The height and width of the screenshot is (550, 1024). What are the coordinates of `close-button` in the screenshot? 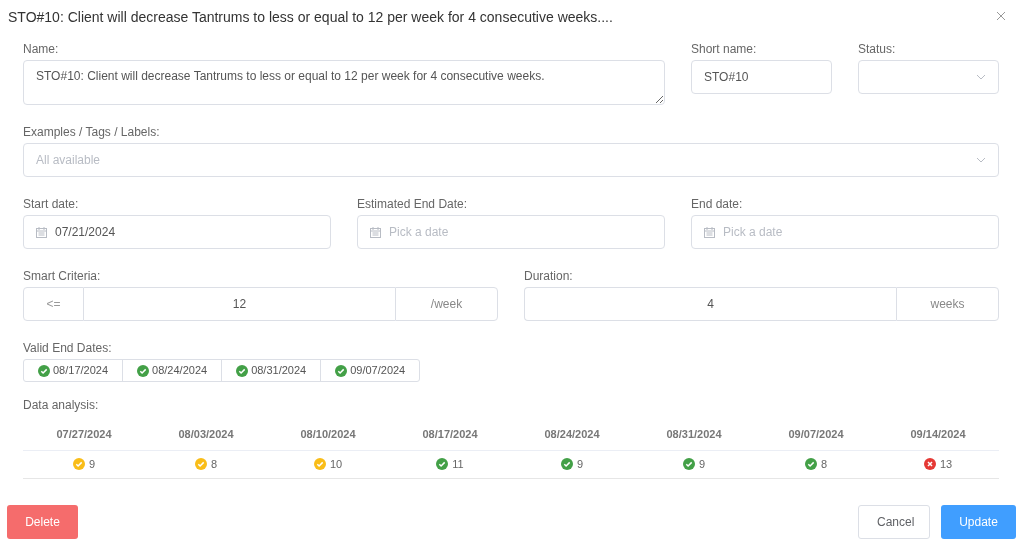 It's located at (1002, 17).